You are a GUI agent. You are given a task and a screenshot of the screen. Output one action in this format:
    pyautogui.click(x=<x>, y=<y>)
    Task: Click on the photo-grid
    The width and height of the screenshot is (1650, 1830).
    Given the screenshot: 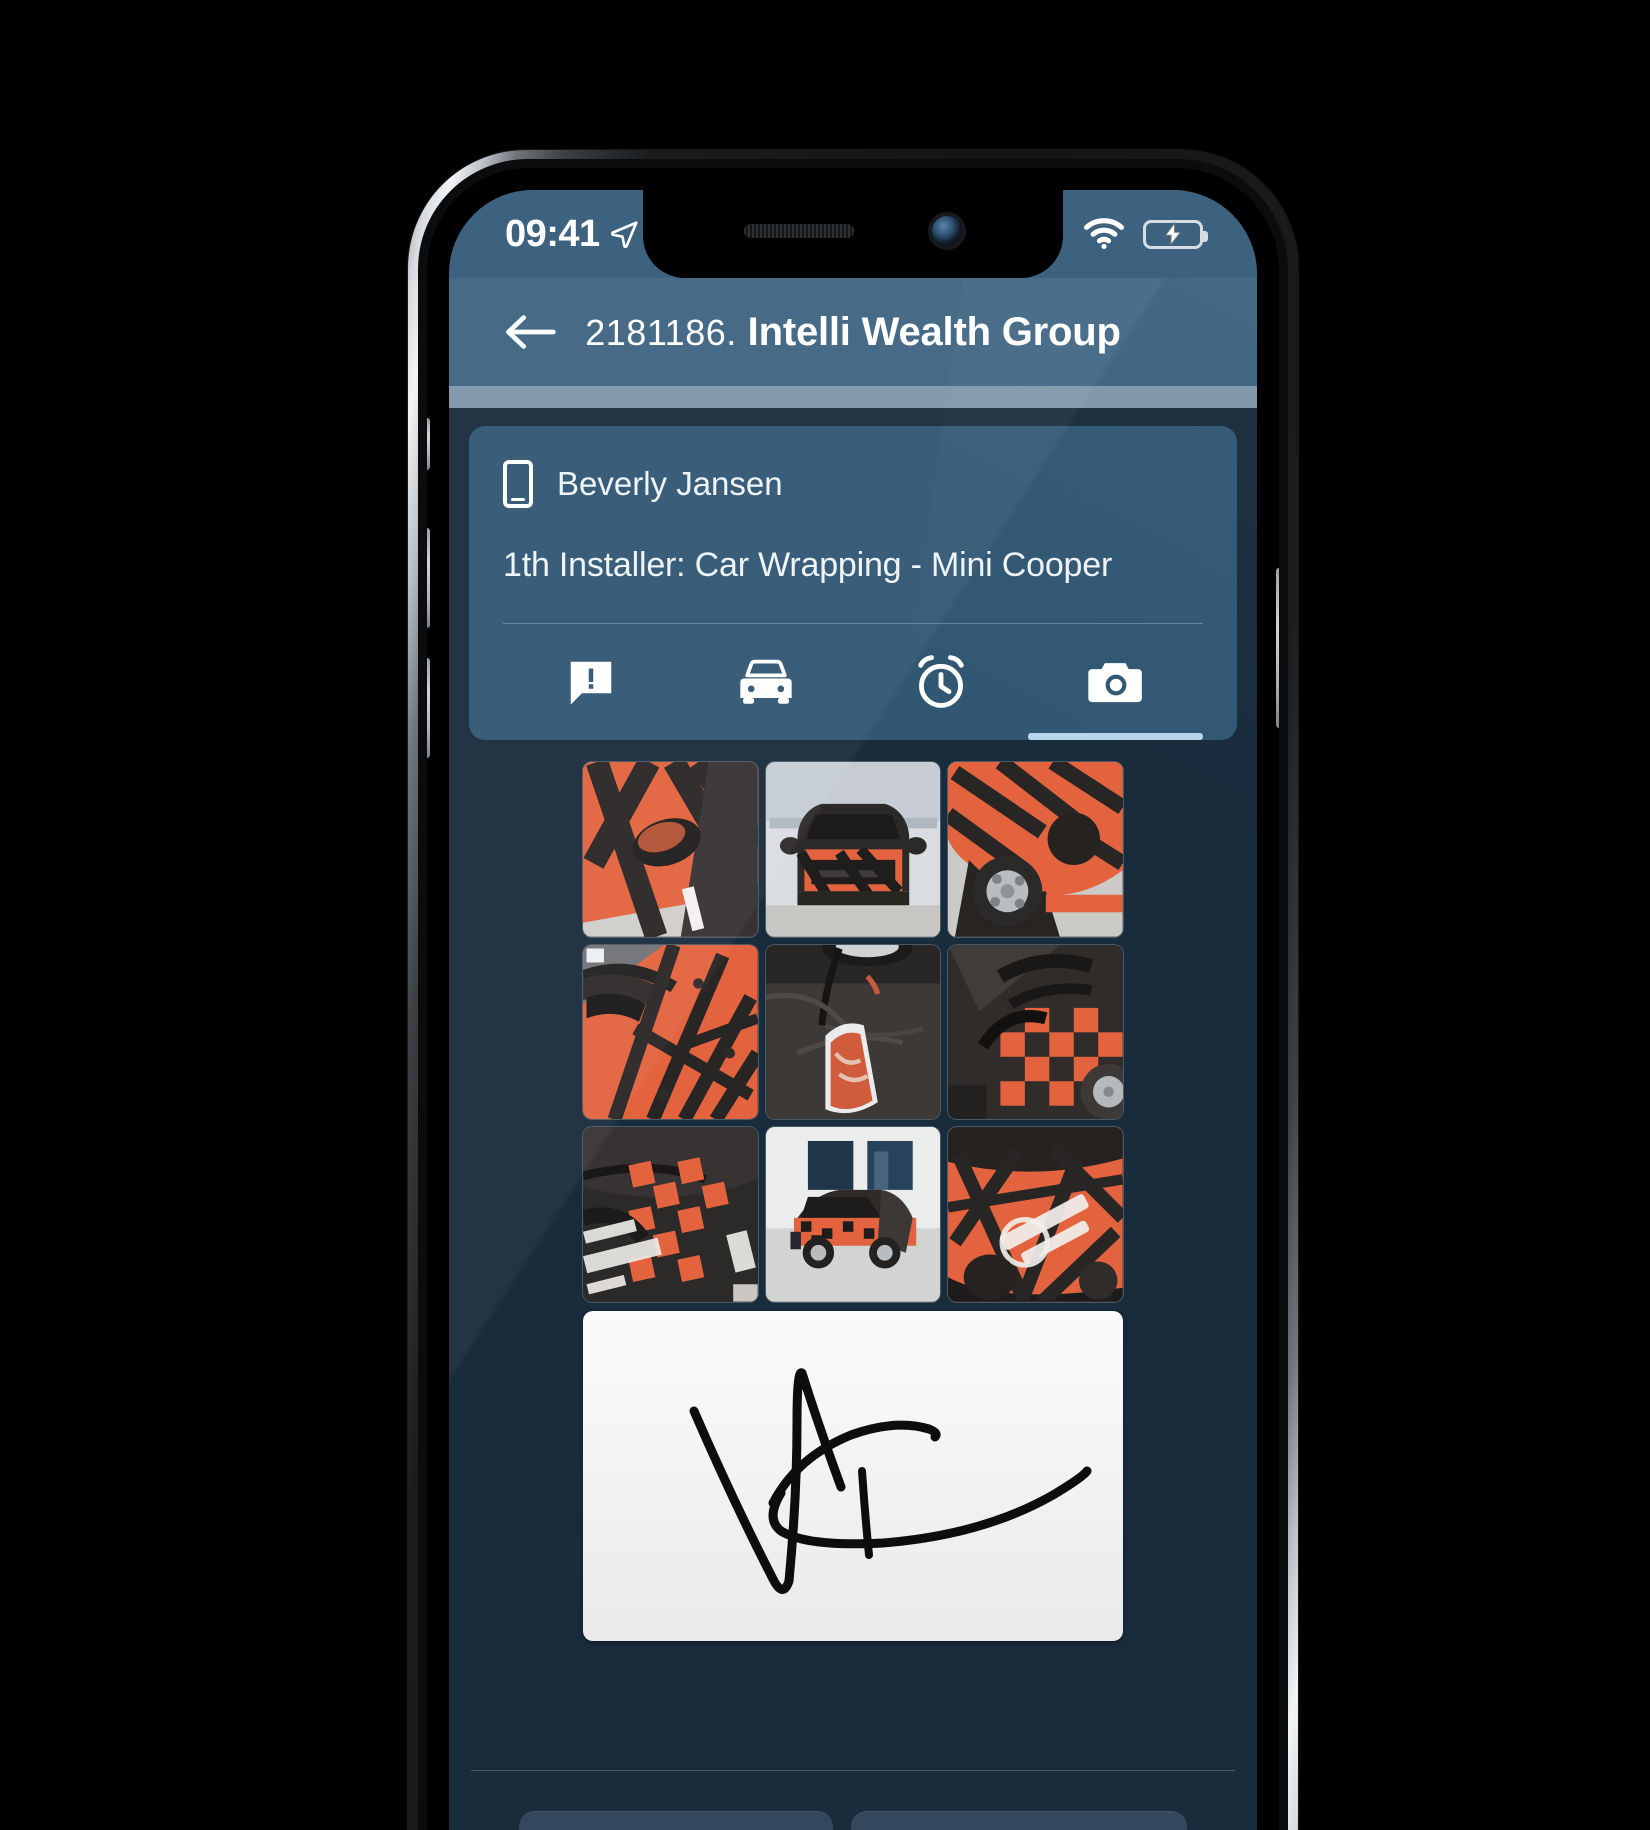 What is the action you would take?
    pyautogui.click(x=853, y=1032)
    